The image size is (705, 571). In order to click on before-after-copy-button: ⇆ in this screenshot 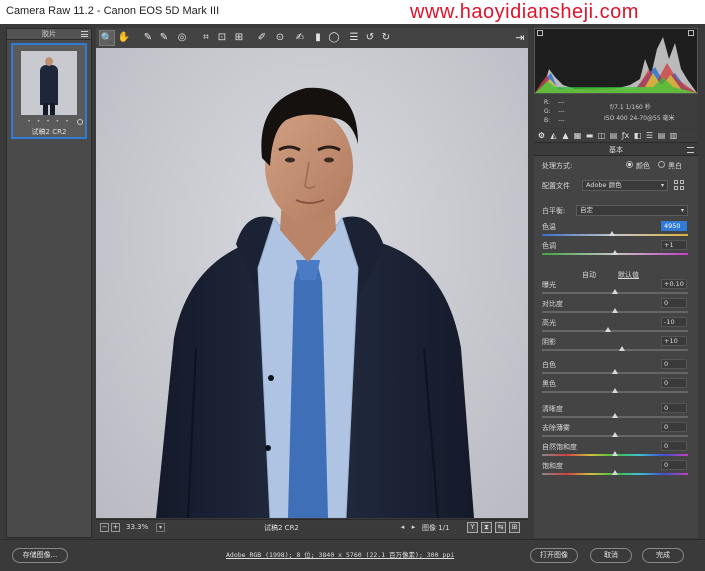, I will do `click(500, 527)`.